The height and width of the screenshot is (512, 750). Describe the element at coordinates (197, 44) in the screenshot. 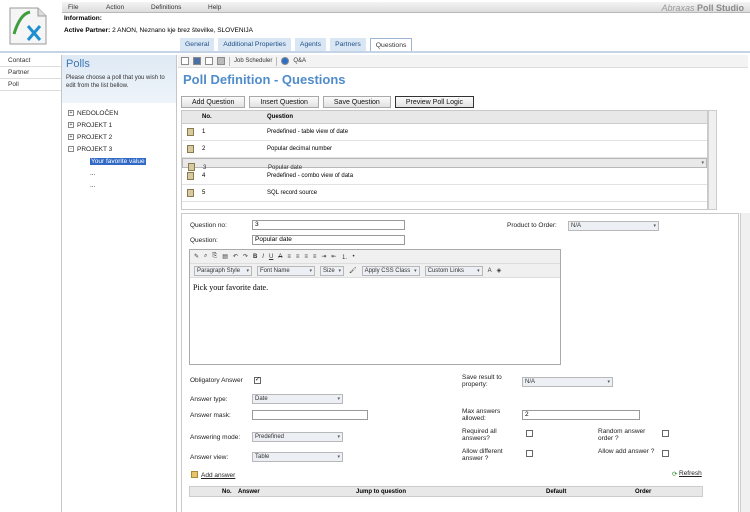

I see `tab-general: General` at that location.